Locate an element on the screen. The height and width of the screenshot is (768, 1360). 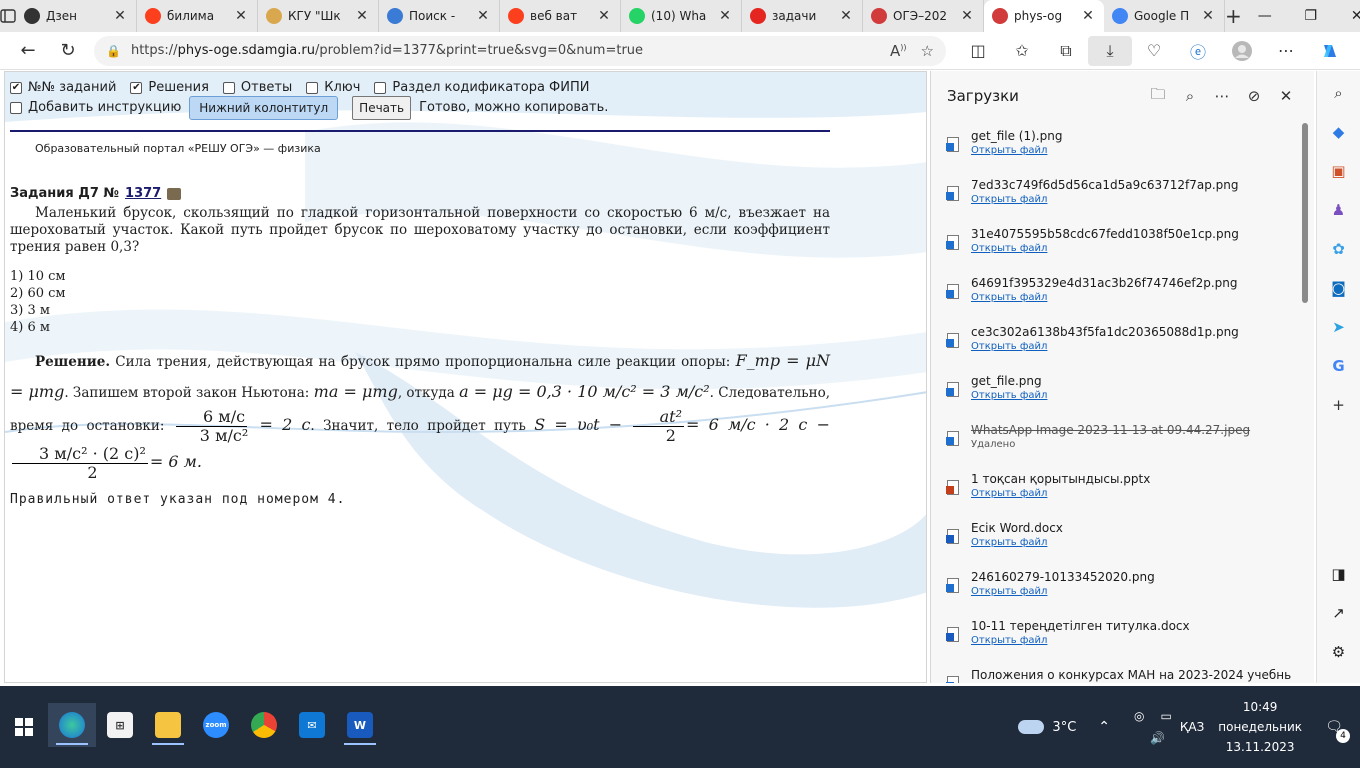
tab-2: КГУ "Шк ✕ is located at coordinates (318, 16).